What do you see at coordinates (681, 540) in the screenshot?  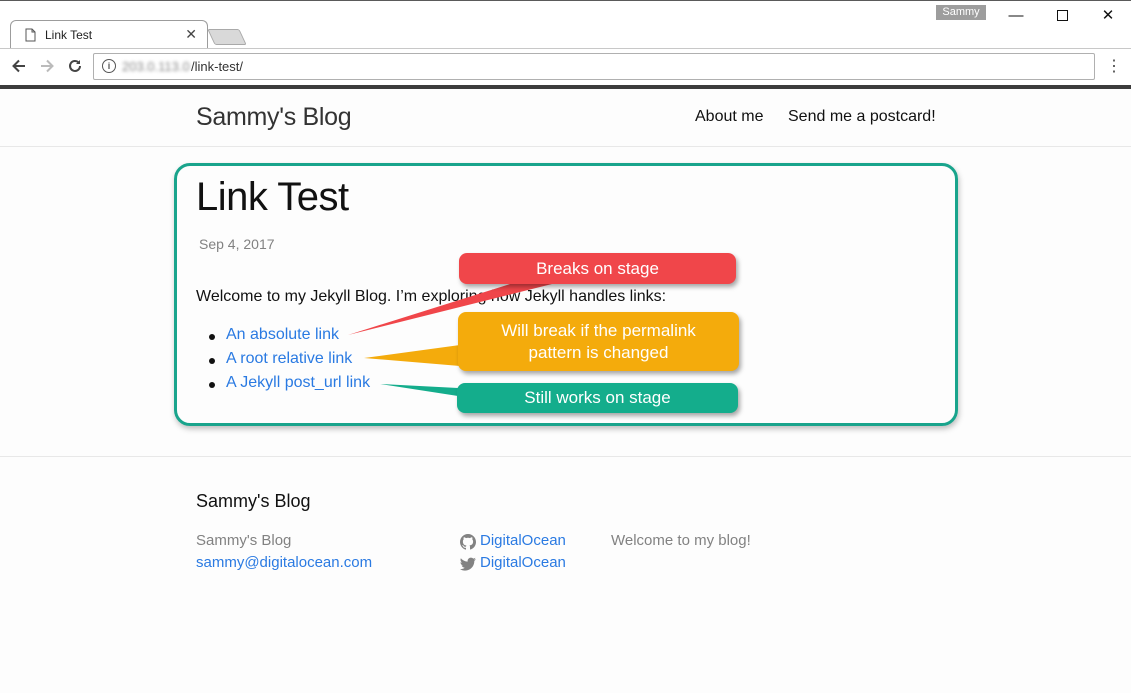 I see `footer-description: Welcome to my blog!` at bounding box center [681, 540].